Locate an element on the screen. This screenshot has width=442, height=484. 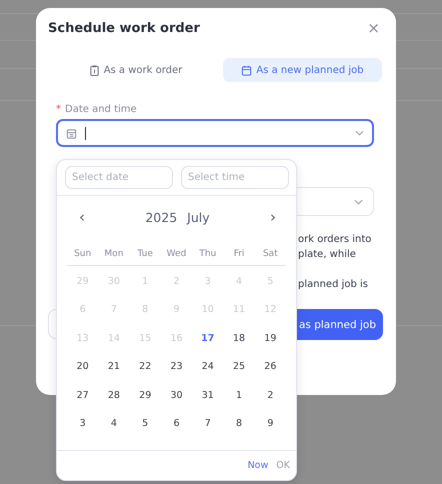
description-text: ork orders into is located at coordinates (335, 240).